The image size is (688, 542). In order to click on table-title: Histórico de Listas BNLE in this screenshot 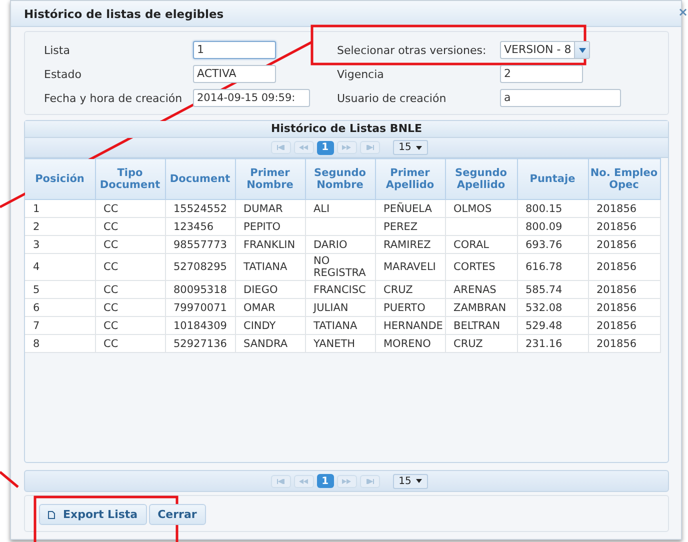, I will do `click(346, 129)`.